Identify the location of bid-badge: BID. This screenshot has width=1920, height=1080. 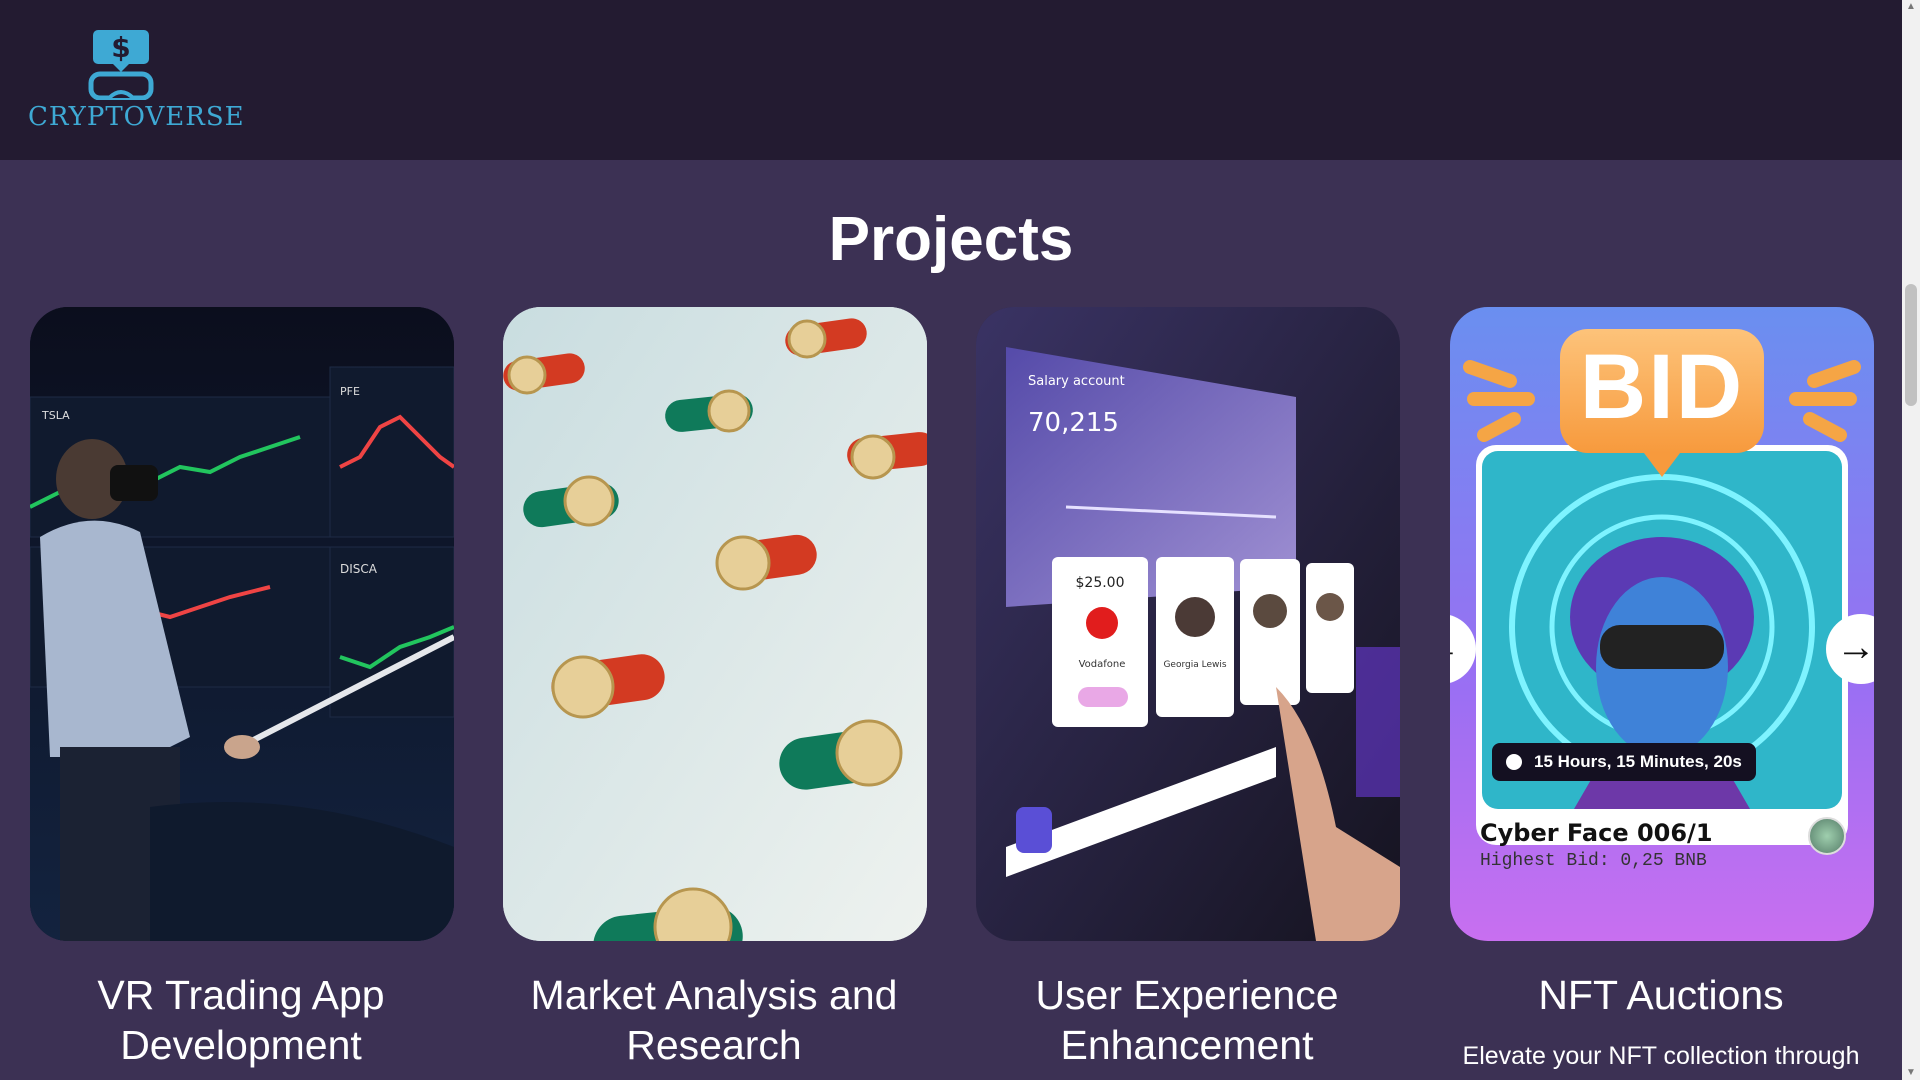
(1662, 391).